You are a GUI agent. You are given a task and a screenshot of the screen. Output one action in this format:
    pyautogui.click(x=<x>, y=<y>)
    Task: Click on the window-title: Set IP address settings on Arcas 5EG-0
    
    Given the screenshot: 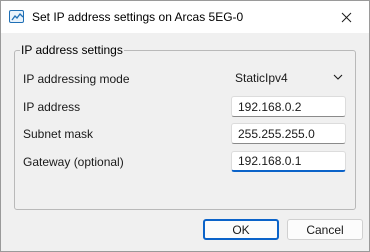 What is the action you would take?
    pyautogui.click(x=138, y=17)
    